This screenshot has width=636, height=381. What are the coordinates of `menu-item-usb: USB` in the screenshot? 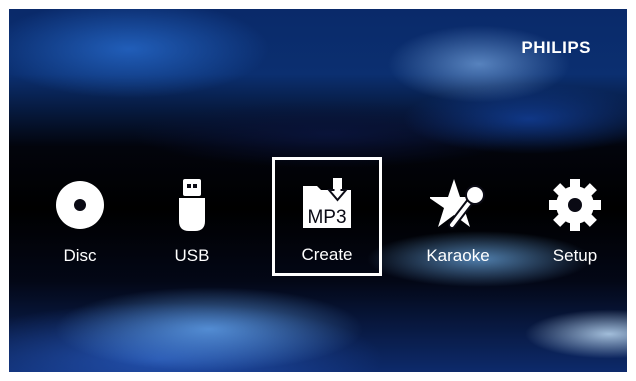 It's located at (192, 217).